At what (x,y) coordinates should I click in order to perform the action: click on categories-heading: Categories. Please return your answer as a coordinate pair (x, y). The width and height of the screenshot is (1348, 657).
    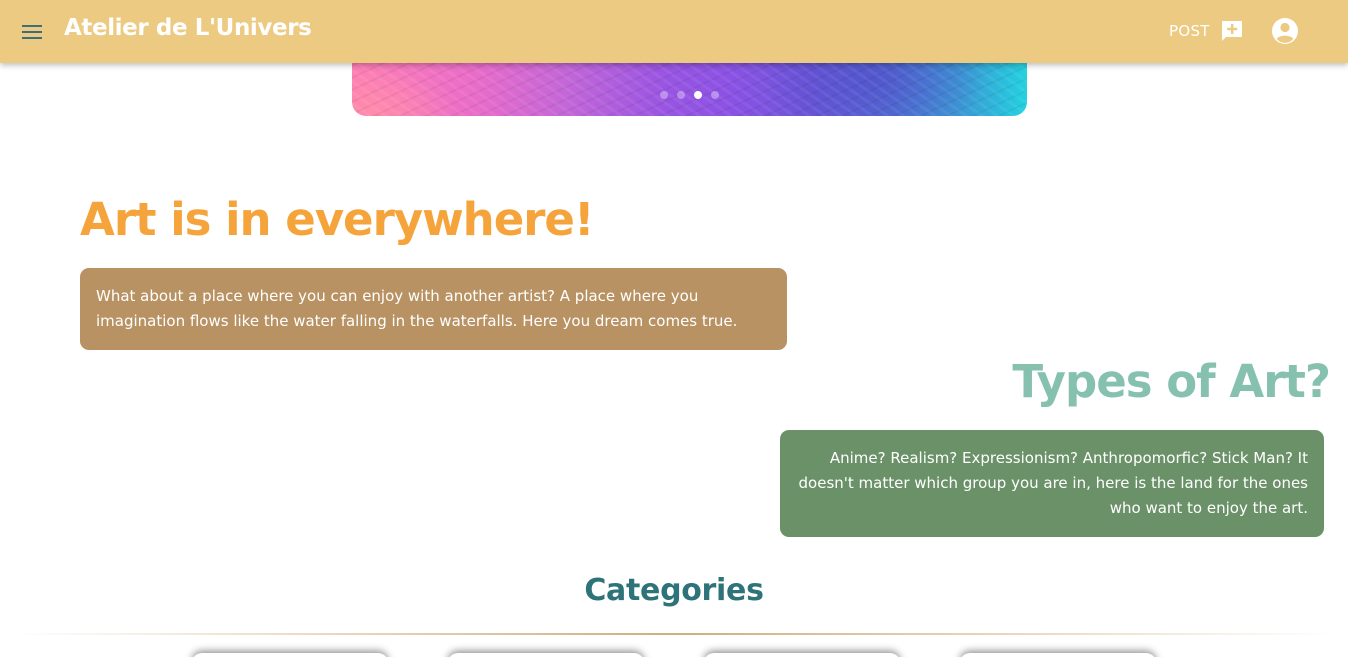
    Looking at the image, I should click on (674, 590).